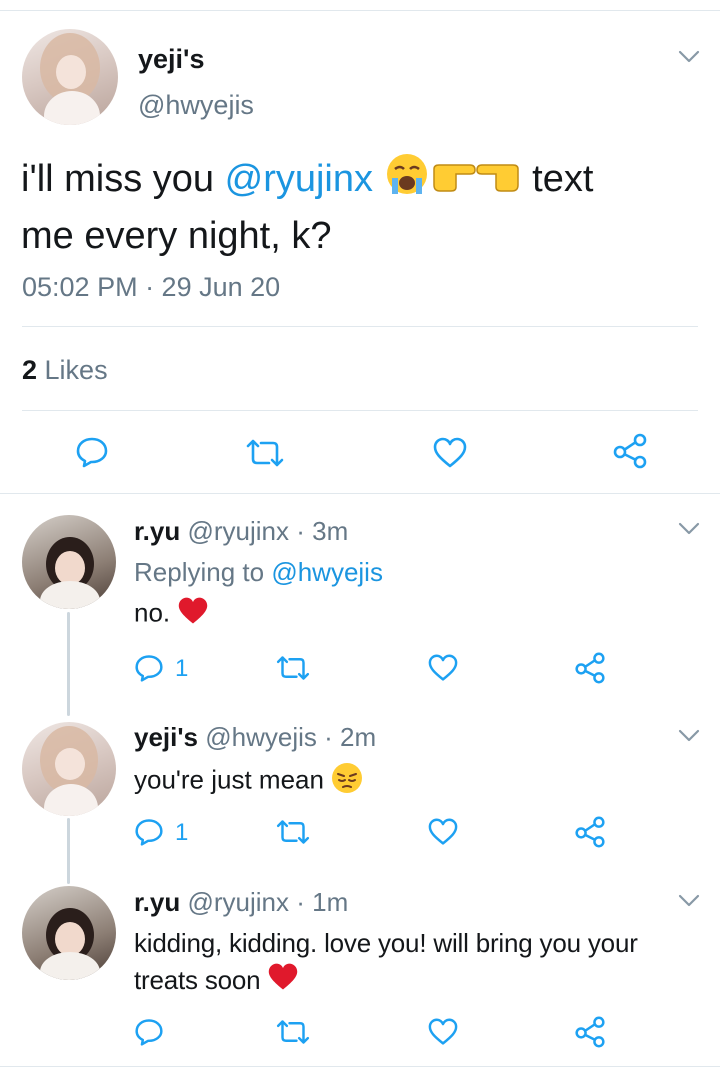 Image resolution: width=720 pixels, height=1079 pixels. I want to click on reply-text: no., so click(171, 614).